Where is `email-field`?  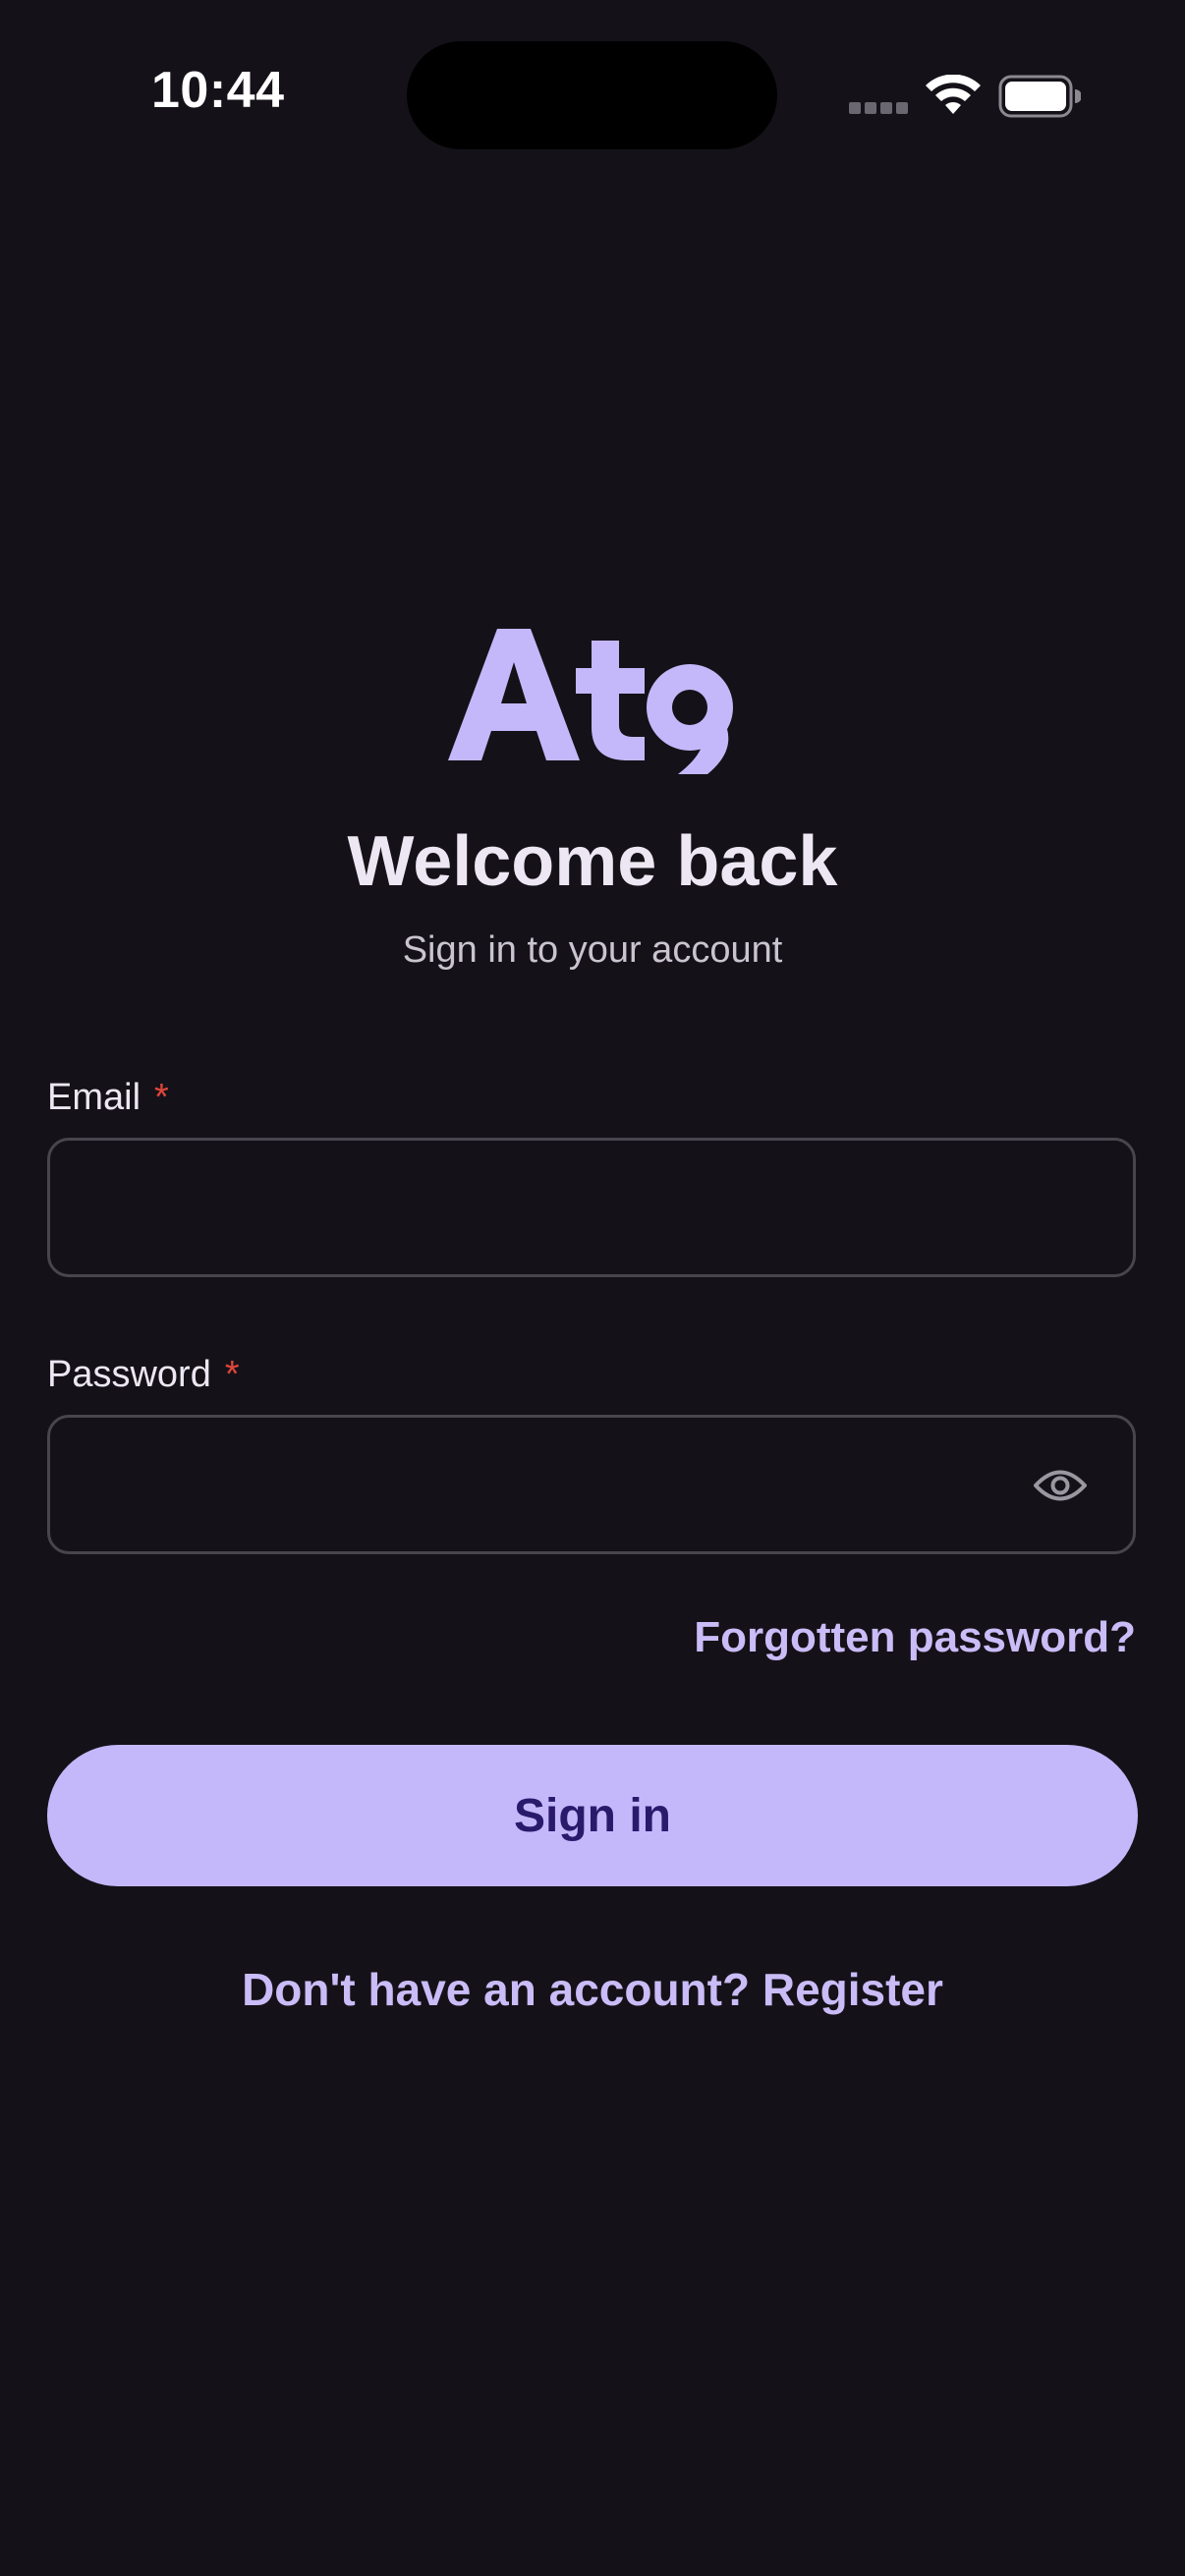 email-field is located at coordinates (558, 1208).